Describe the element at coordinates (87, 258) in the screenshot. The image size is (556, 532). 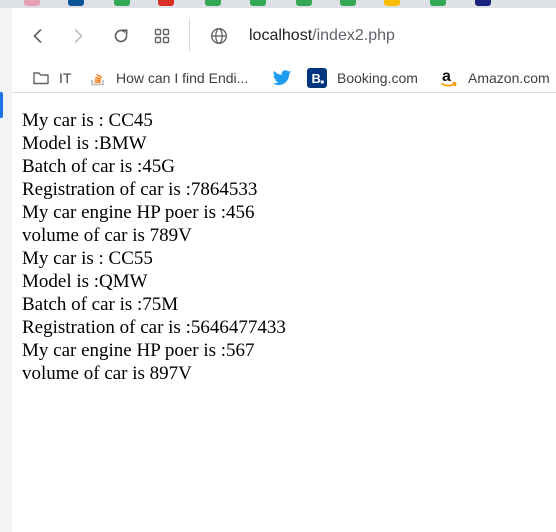
I see `output-line: My car is : CC55` at that location.